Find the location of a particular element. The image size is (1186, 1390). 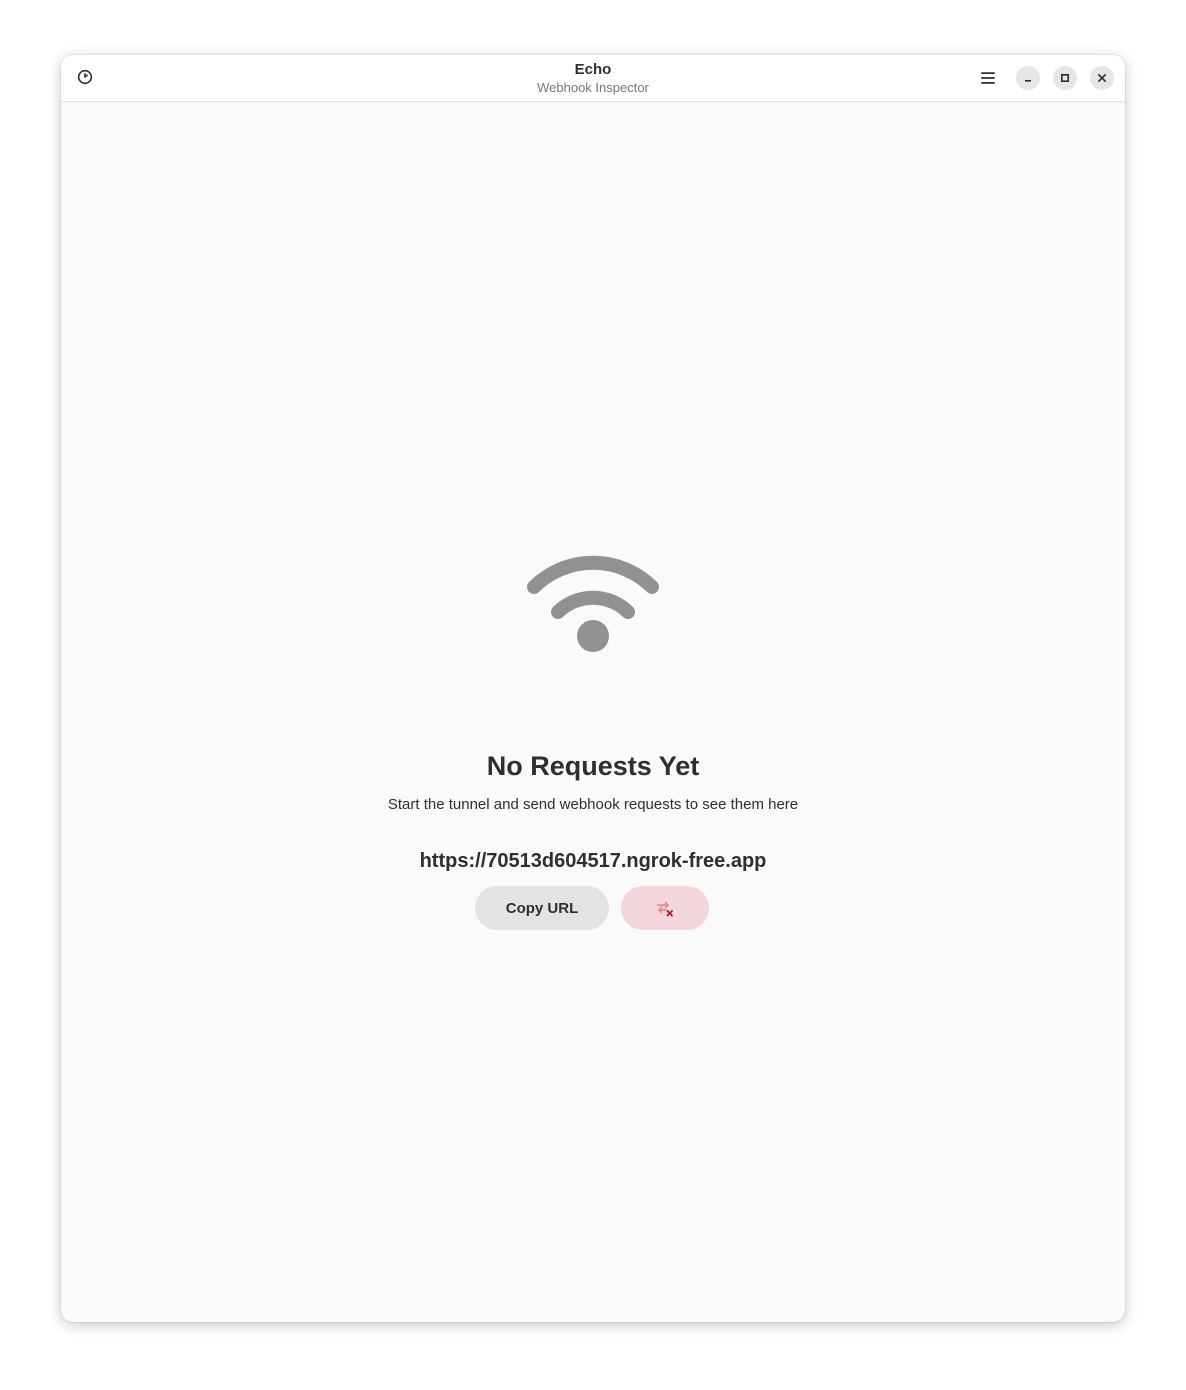

stop-tunnel-icon is located at coordinates (665, 909).